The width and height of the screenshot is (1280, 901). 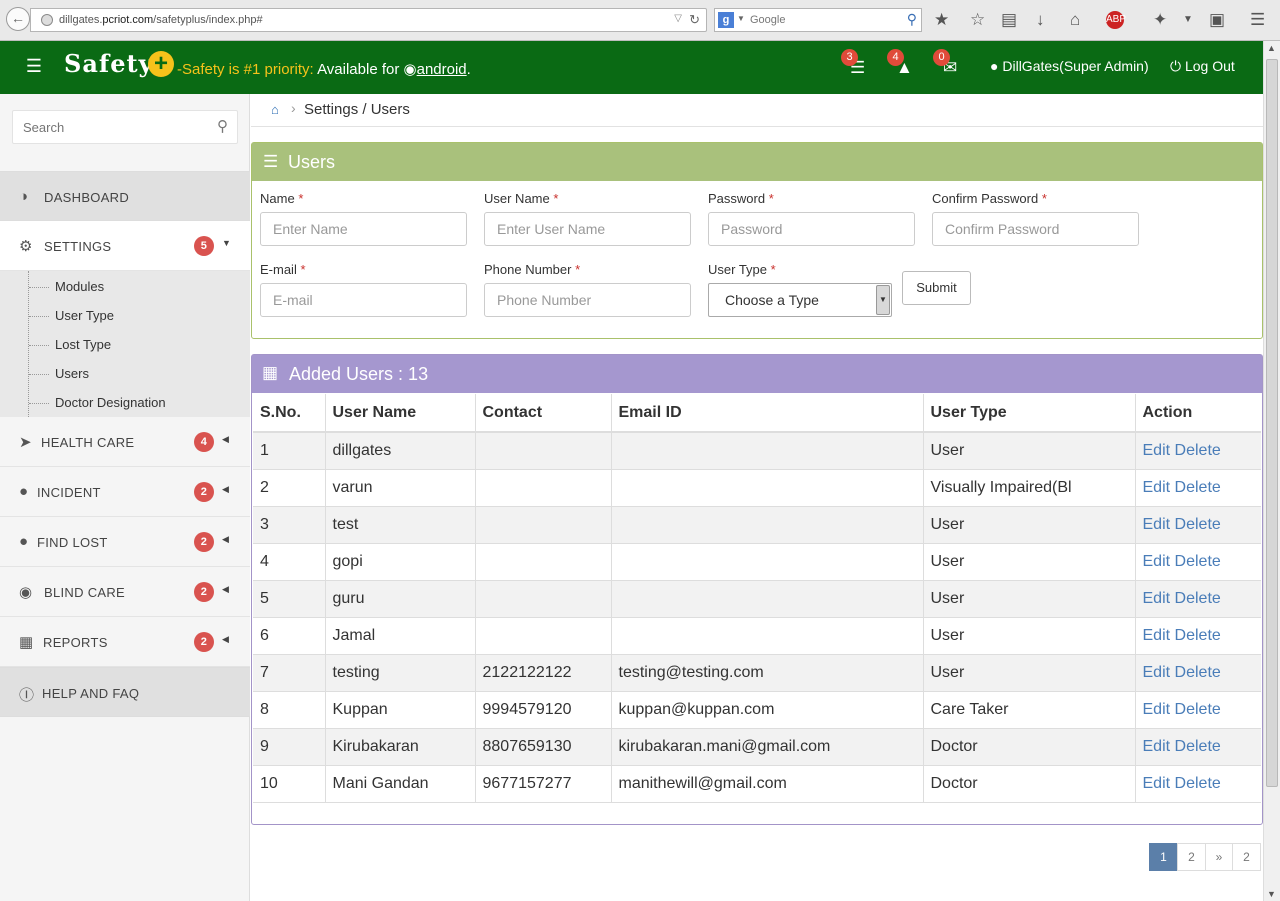 What do you see at coordinates (818, 20) in the screenshot?
I see `browser-search-box: g ▼ Google ⚲` at bounding box center [818, 20].